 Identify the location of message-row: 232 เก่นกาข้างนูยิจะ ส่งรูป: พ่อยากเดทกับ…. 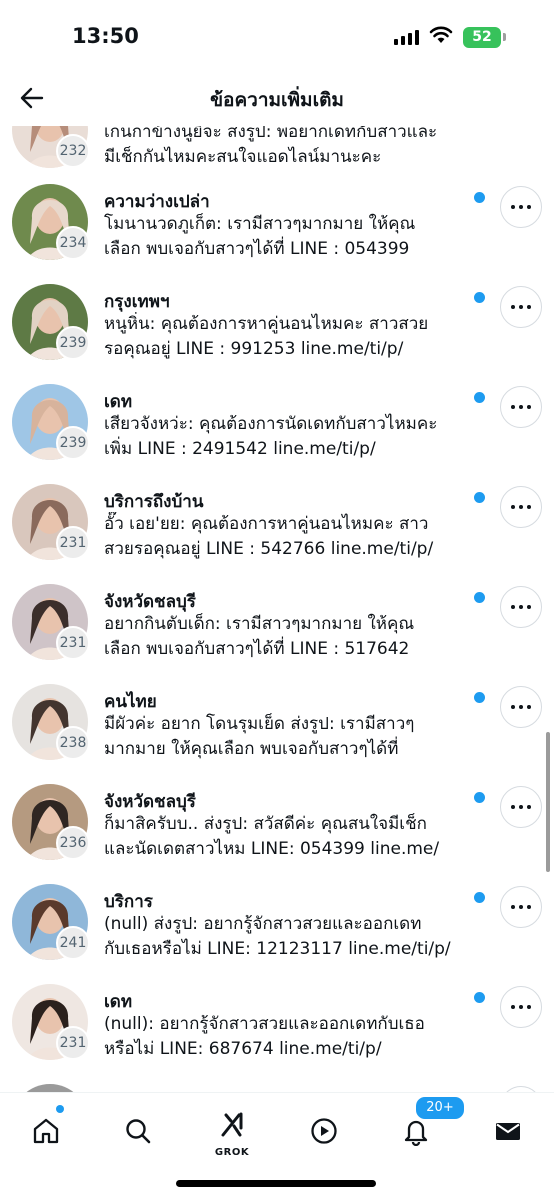
(277, 161).